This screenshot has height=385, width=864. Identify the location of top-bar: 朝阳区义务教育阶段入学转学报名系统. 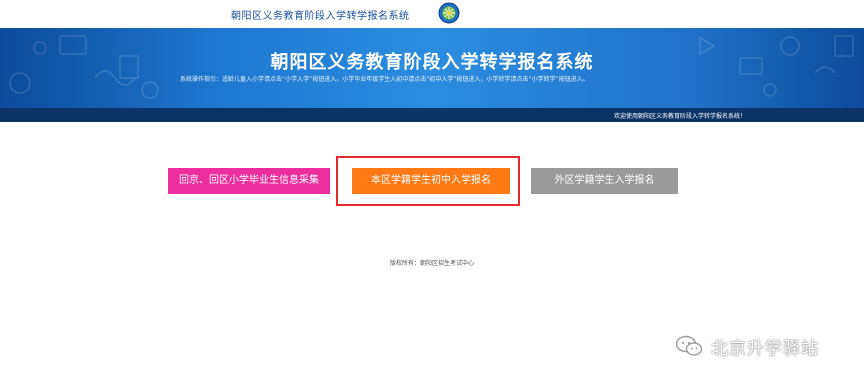
(432, 14).